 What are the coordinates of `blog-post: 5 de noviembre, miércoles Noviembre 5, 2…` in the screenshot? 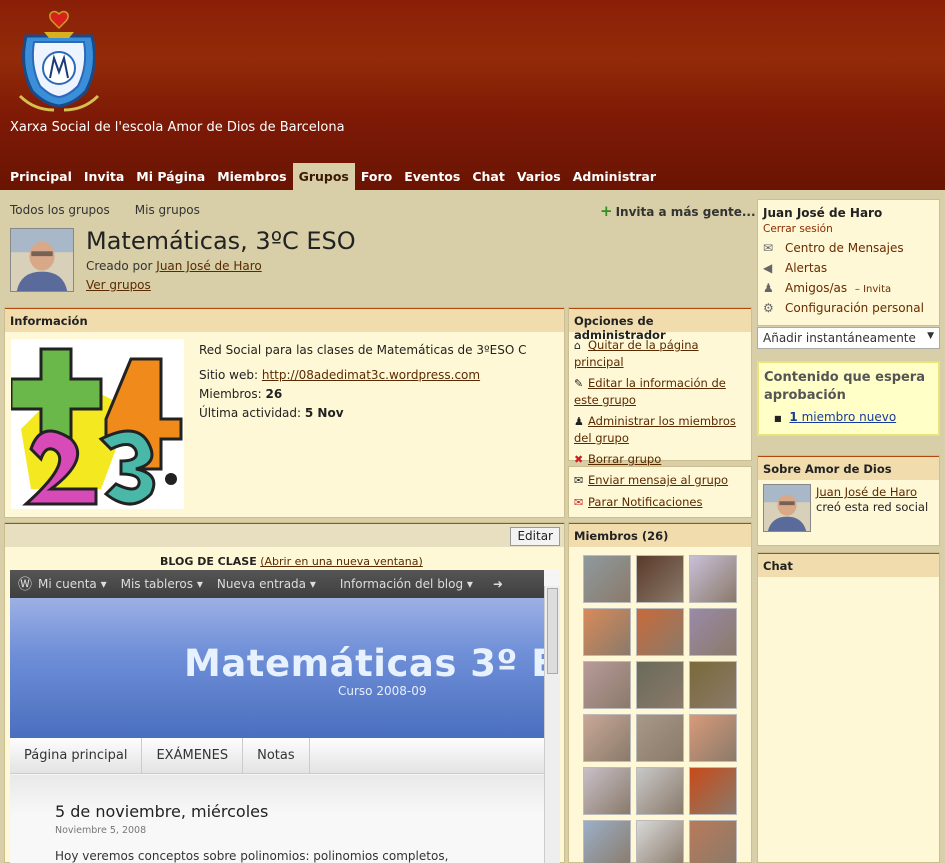 It's located at (277, 819).